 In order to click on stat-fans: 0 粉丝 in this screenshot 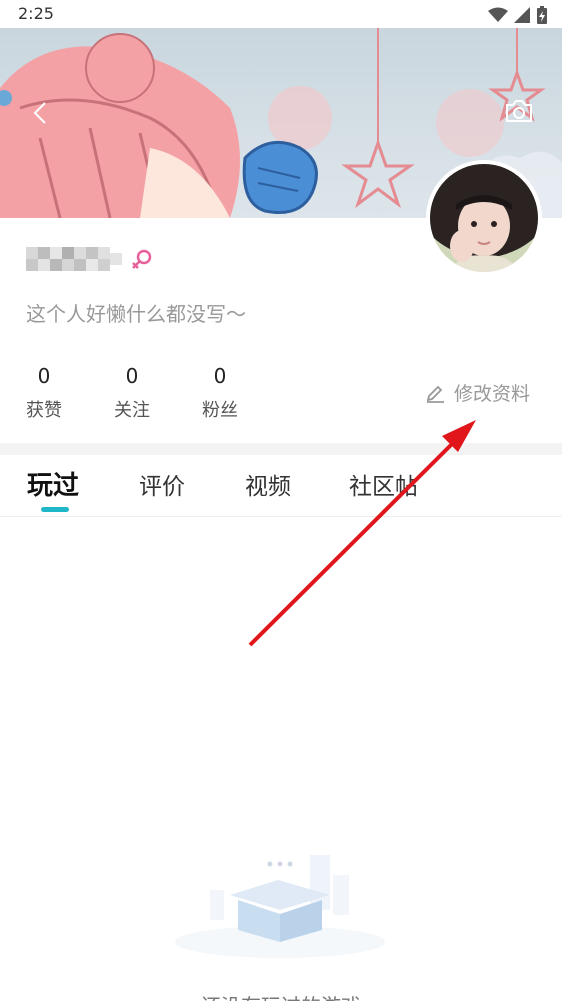, I will do `click(220, 393)`.